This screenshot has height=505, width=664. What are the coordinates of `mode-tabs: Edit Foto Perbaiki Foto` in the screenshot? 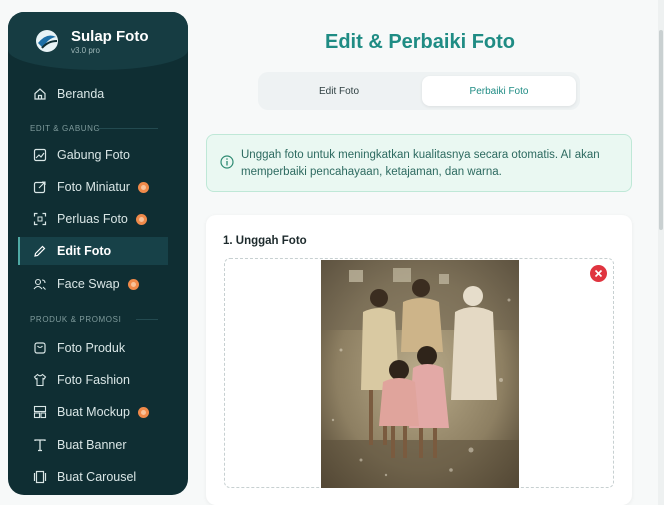 It's located at (419, 91).